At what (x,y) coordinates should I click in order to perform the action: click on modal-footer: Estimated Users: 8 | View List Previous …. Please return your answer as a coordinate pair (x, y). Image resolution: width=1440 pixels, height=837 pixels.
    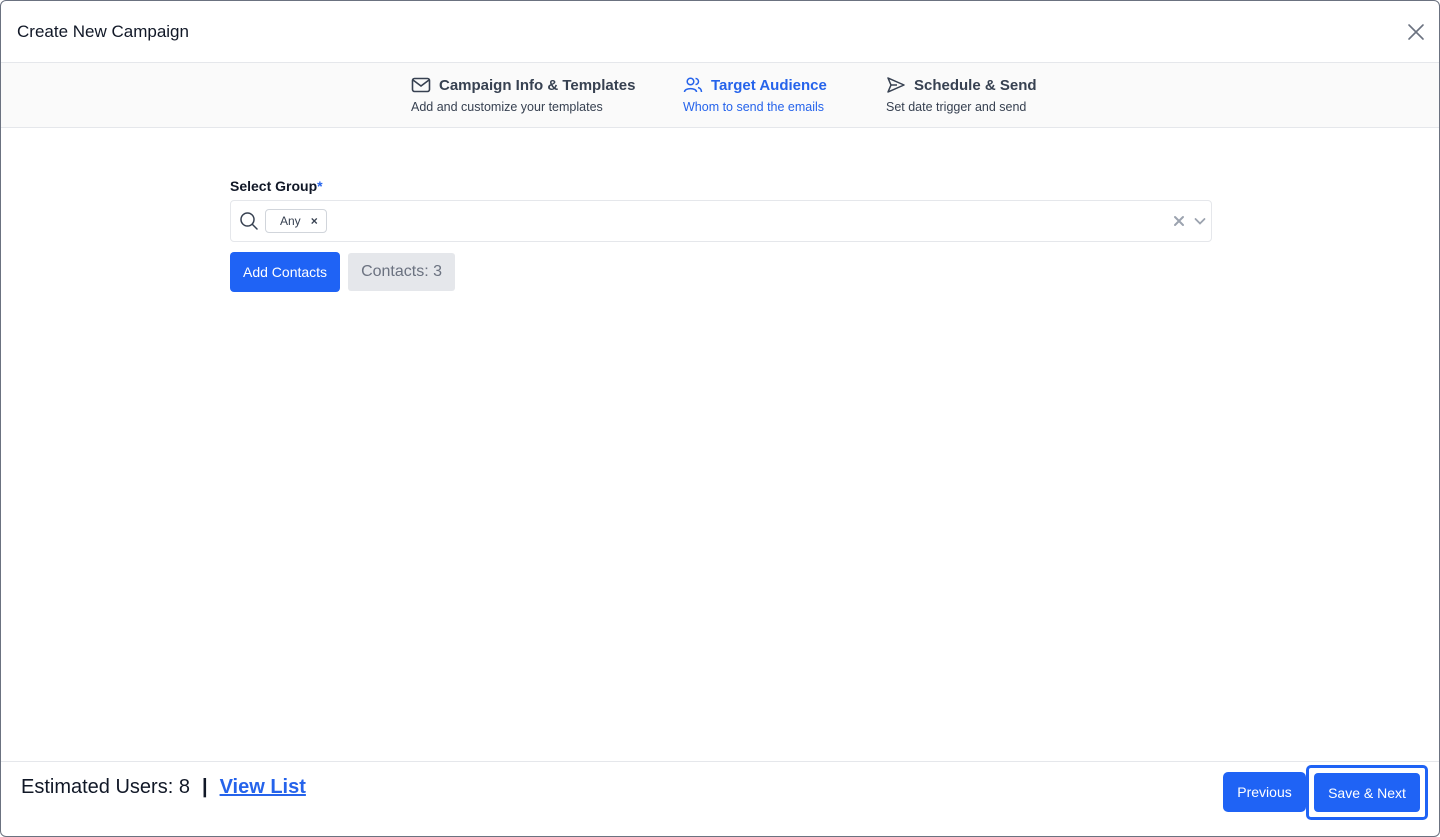
    Looking at the image, I should click on (720, 798).